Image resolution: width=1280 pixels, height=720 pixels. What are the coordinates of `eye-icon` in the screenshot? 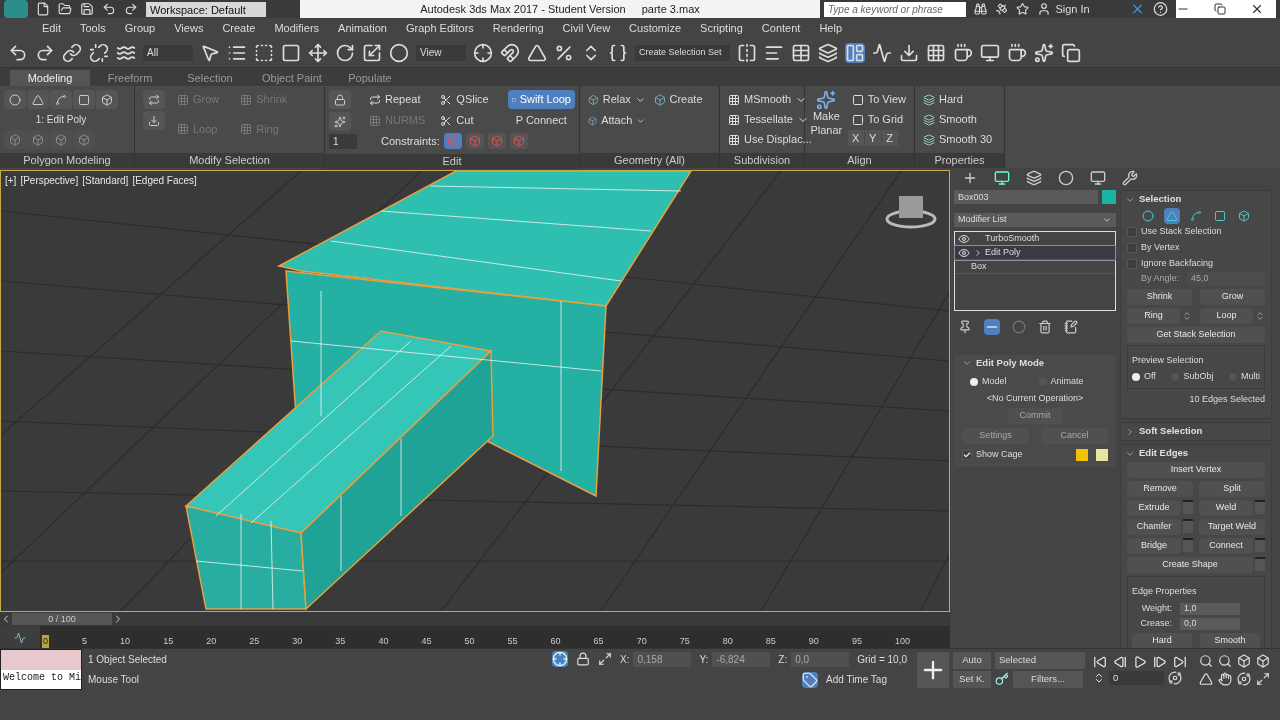 It's located at (964, 238).